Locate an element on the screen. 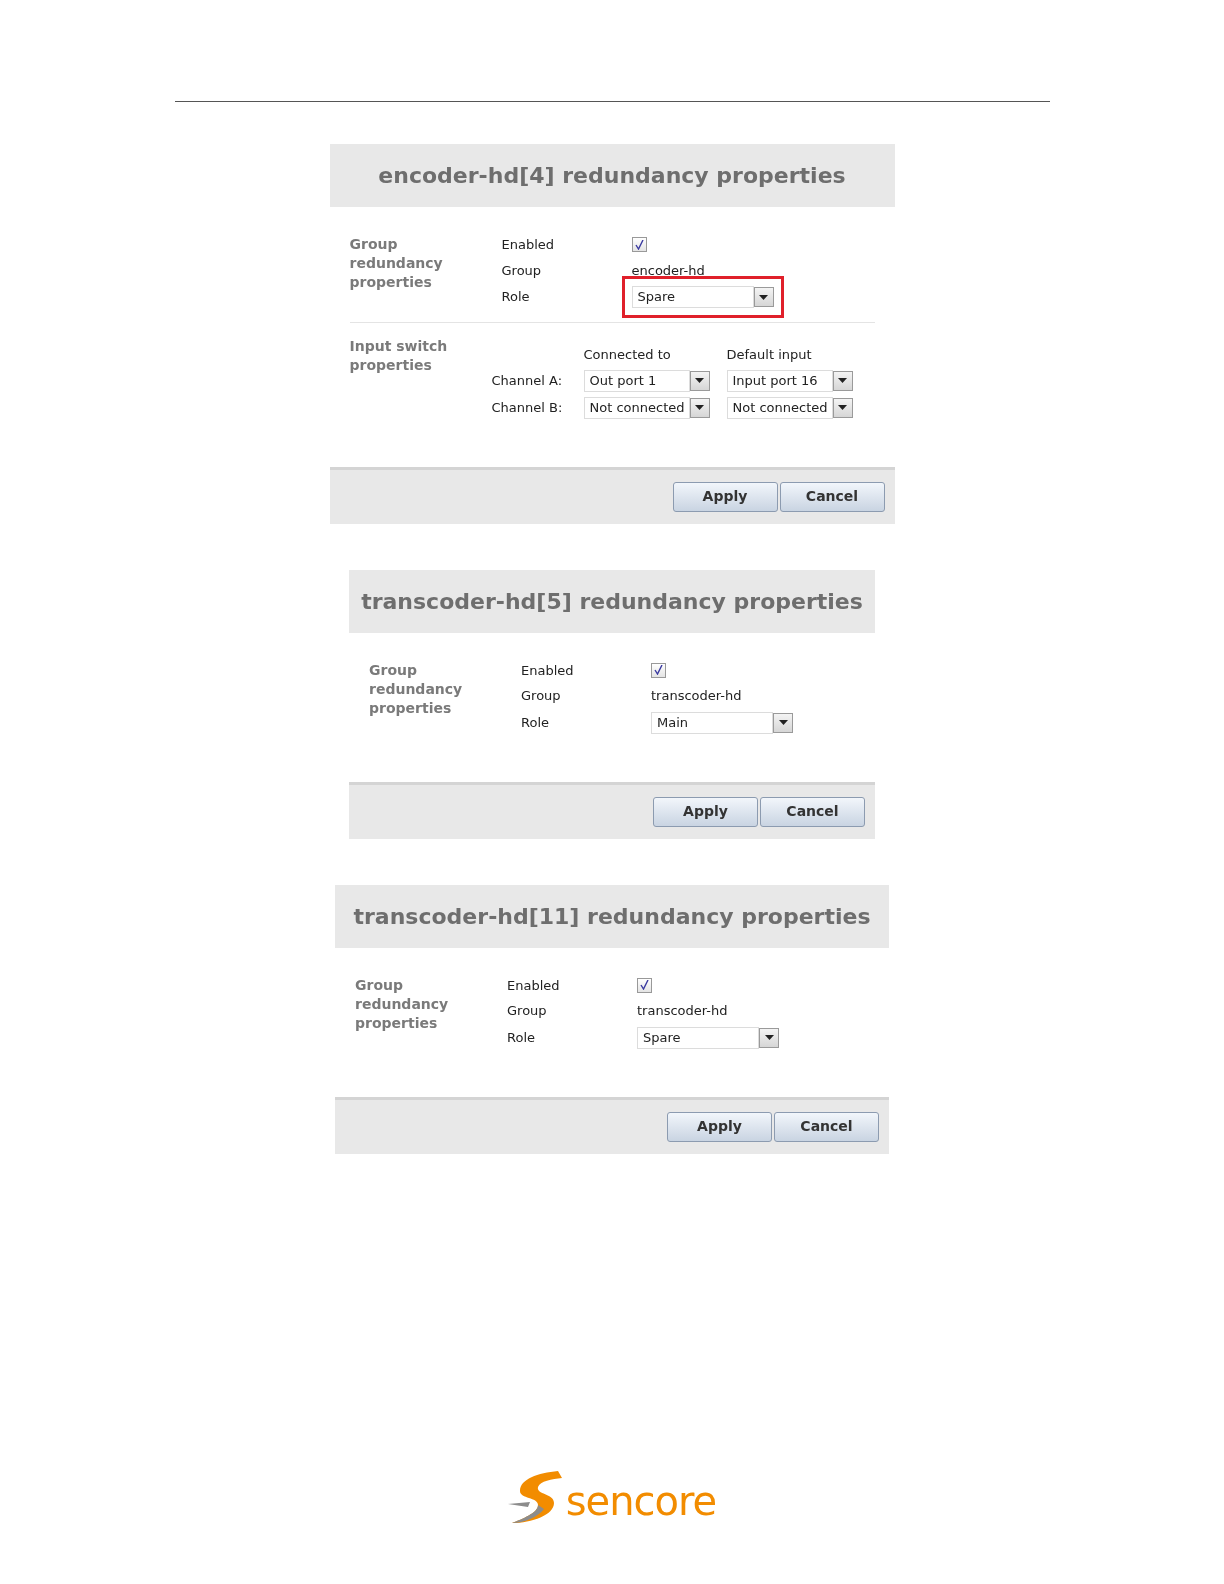  select-field: Main is located at coordinates (712, 722).